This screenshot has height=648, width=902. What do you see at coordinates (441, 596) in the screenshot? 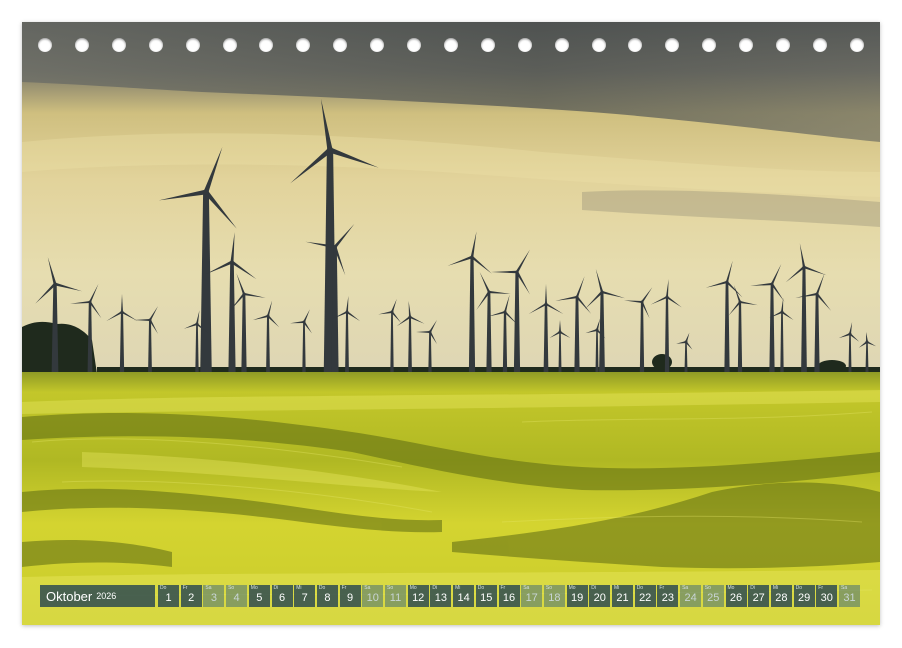
I see `day-cell: Di 13` at bounding box center [441, 596].